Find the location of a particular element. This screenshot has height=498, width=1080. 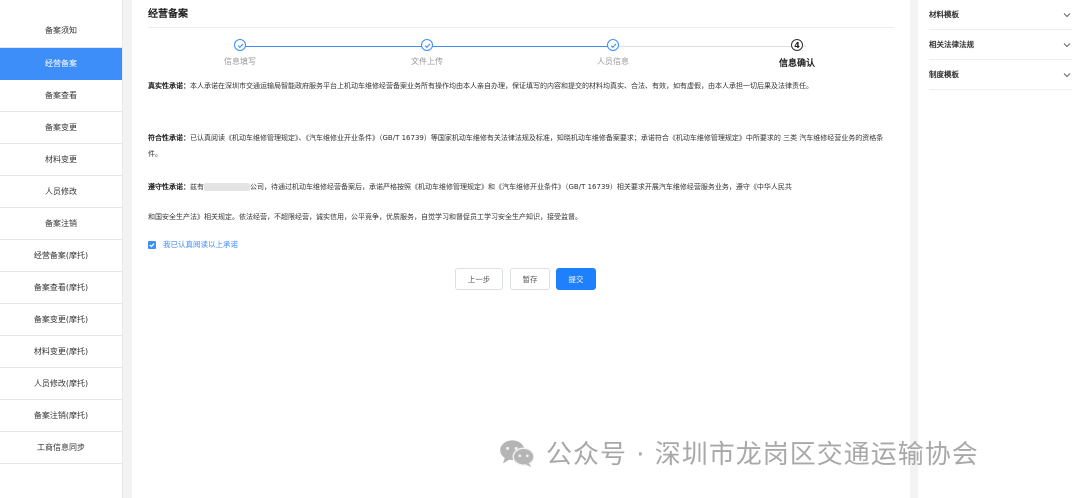

wechat-watermark: 公众号 · 深圳市龙岗区交通运输协会 is located at coordinates (738, 452).